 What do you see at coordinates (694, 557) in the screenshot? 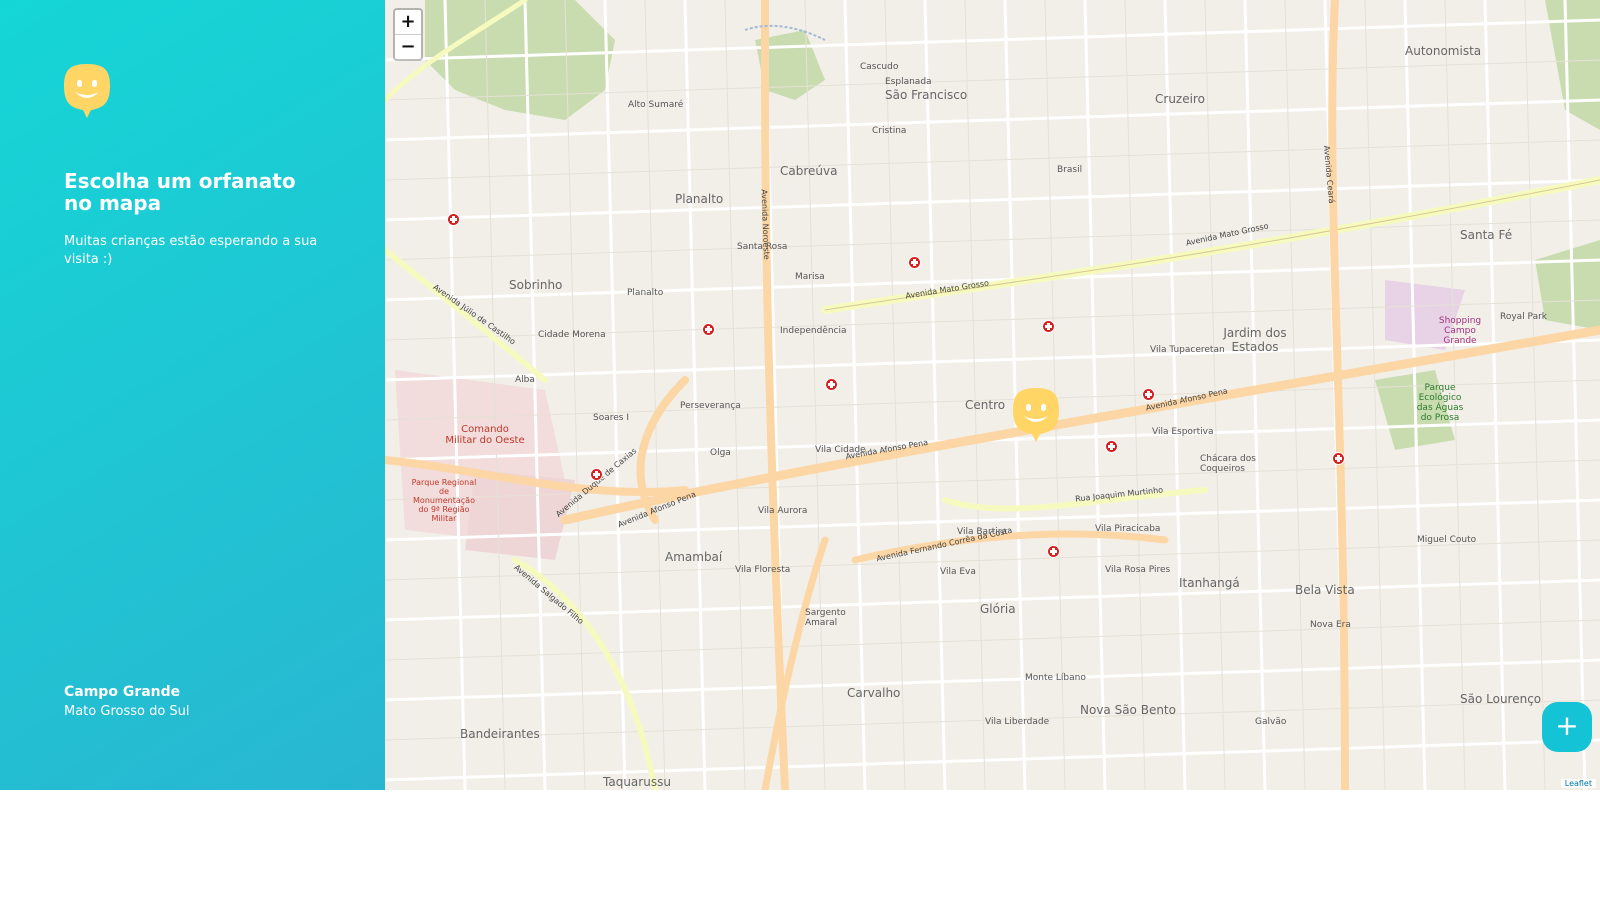
I see `map-label-amambai: Amambaí` at bounding box center [694, 557].